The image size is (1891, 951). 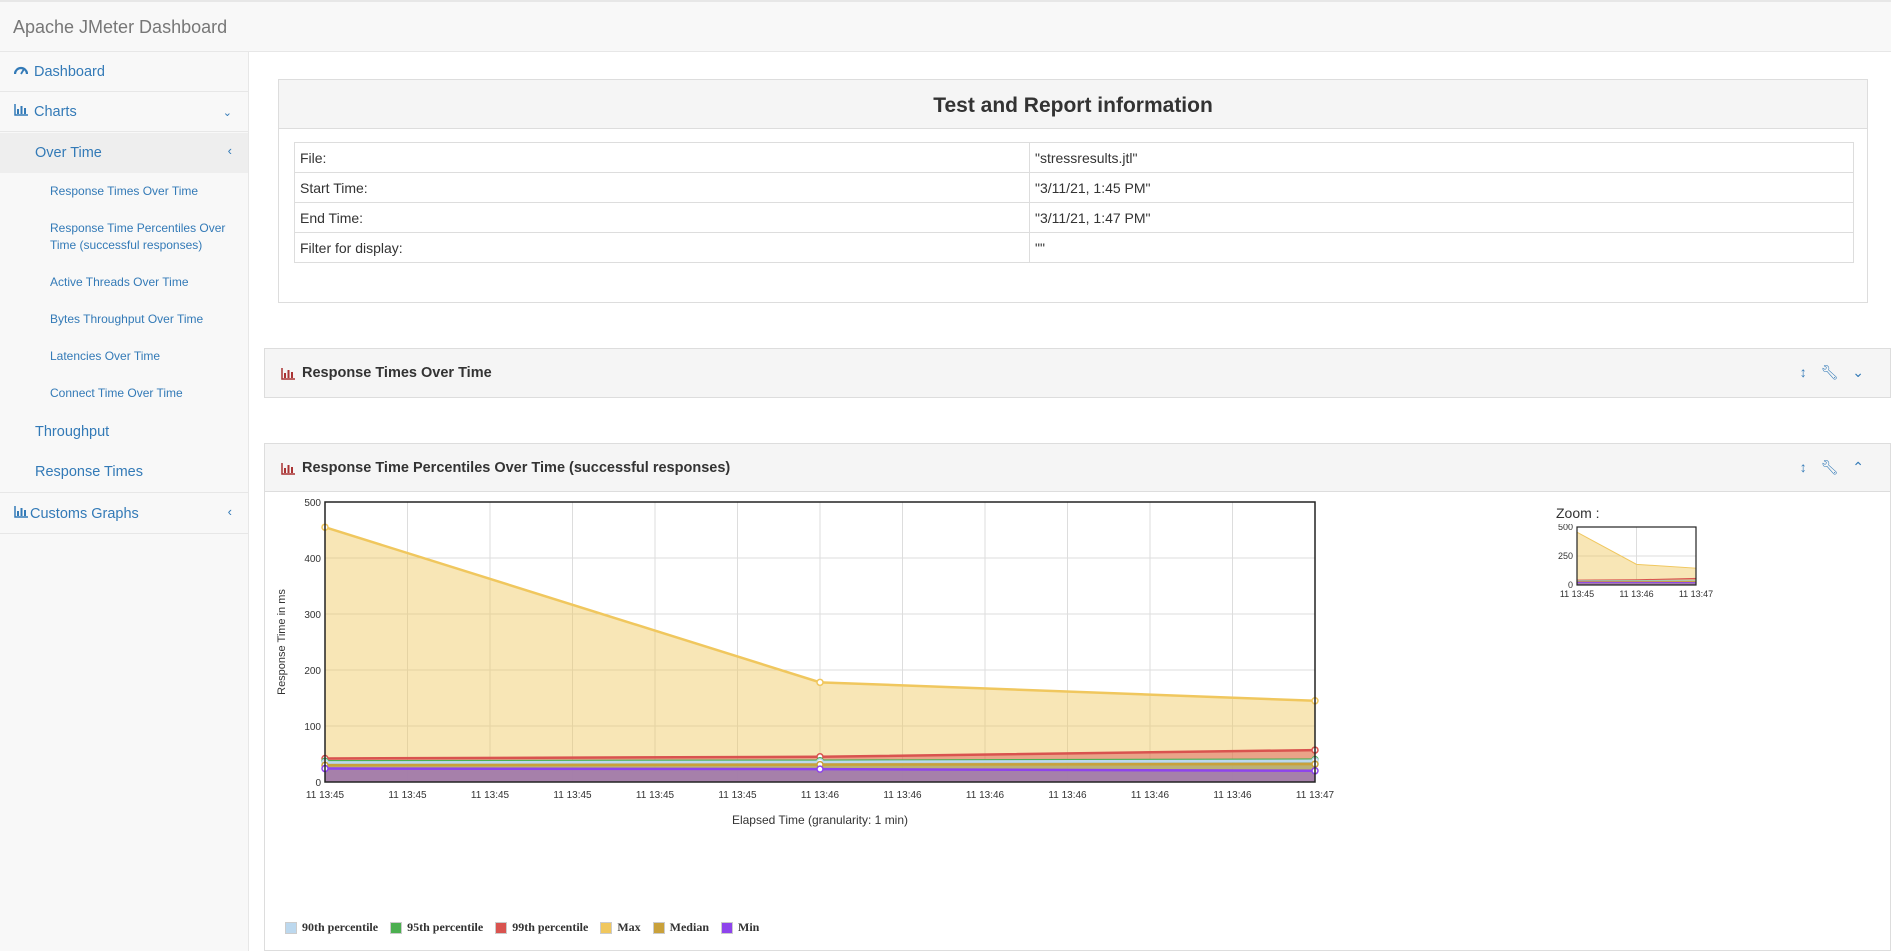 What do you see at coordinates (119, 282) in the screenshot?
I see `sidebar-item-label: Active Threads Over Time` at bounding box center [119, 282].